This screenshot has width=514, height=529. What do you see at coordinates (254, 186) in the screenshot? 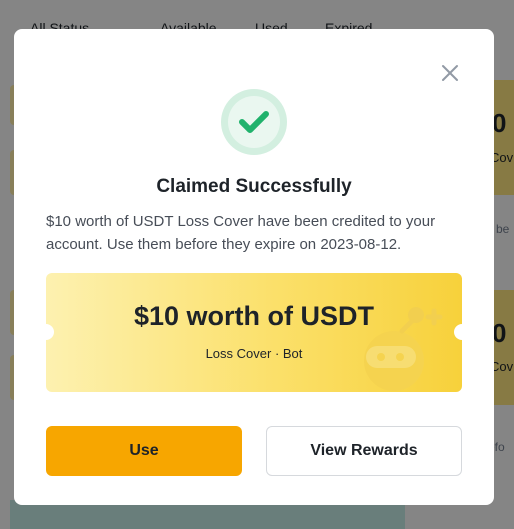
I see `dialog-title: Claimed Successfully` at bounding box center [254, 186].